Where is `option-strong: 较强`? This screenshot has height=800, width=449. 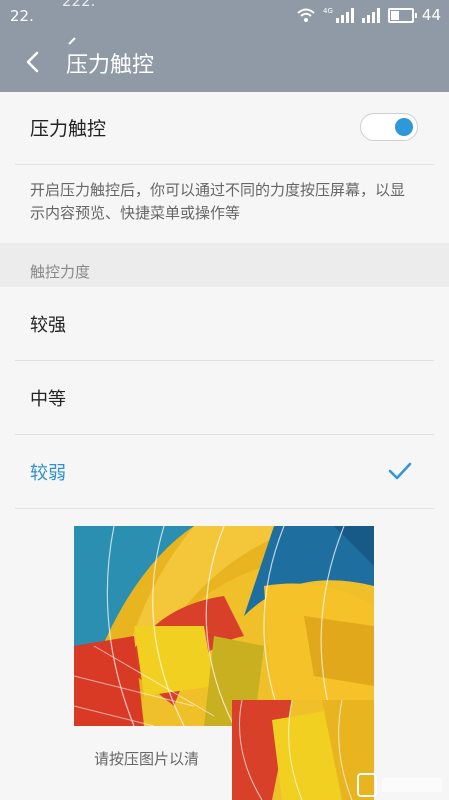
option-strong: 较强 is located at coordinates (224, 324).